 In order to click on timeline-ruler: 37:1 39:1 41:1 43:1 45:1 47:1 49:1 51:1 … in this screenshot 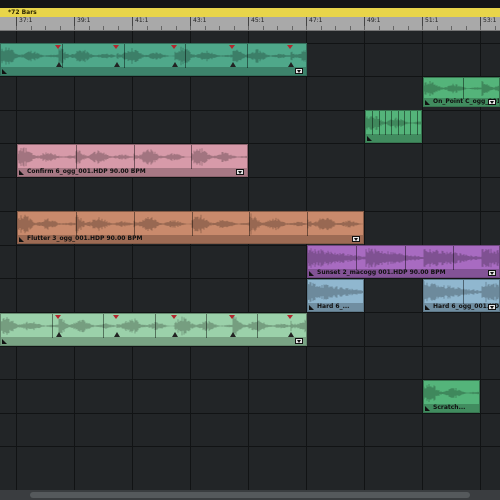, I will do `click(250, 24)`.